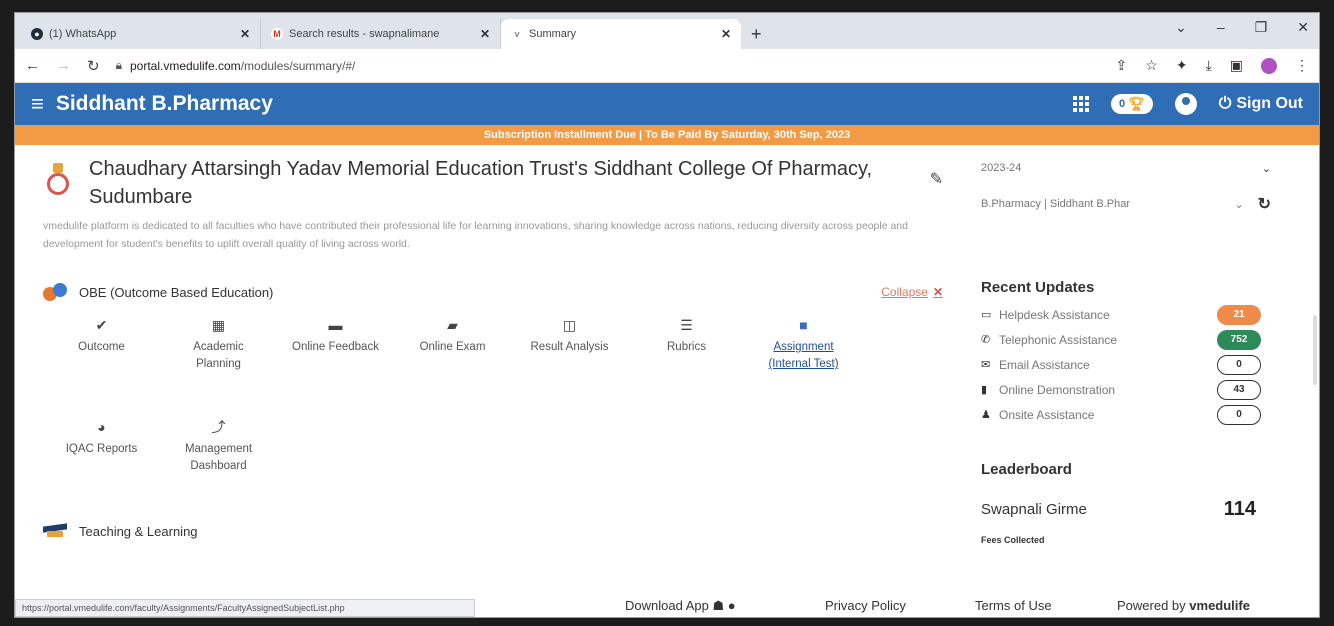  I want to click on update-email: ✉ Email Assistance 0, so click(1121, 364).